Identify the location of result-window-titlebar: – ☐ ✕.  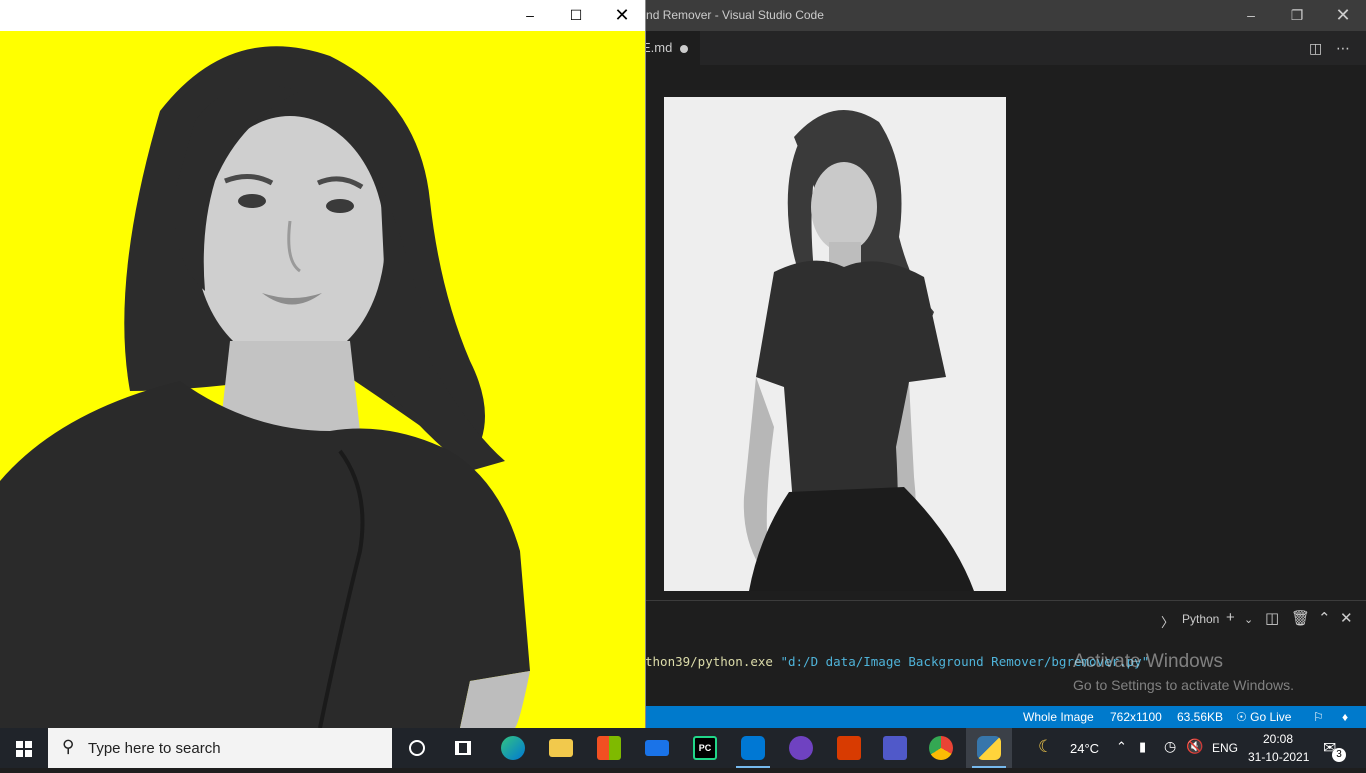
(322, 16).